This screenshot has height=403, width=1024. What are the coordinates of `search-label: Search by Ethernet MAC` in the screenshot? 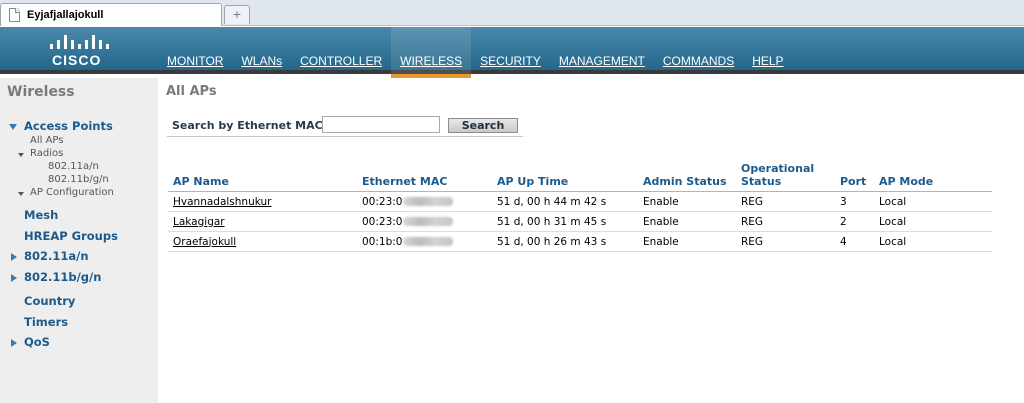 It's located at (247, 125).